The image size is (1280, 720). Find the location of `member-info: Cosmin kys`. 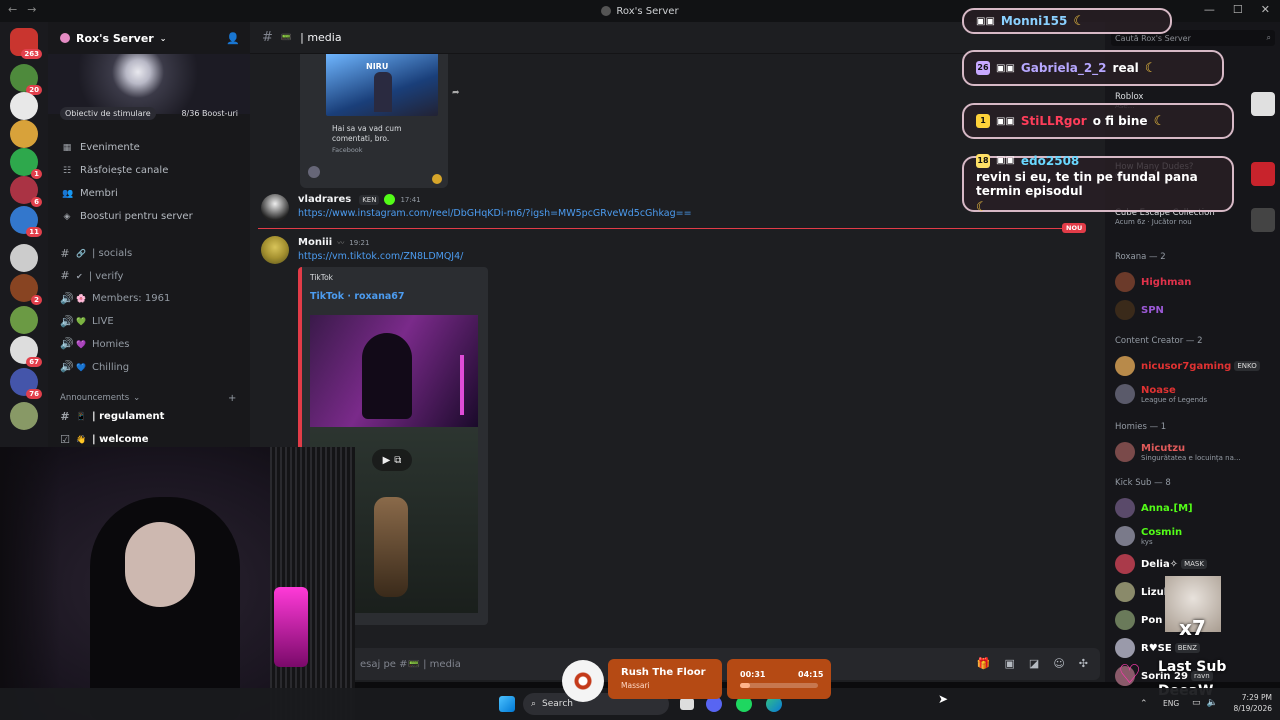

member-info: Cosmin kys is located at coordinates (1161, 536).